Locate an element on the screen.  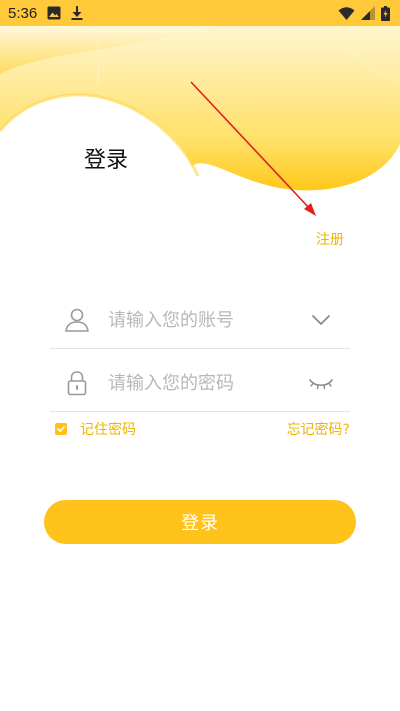
forgot-password-link: 忘记密码? is located at coordinates (318, 429).